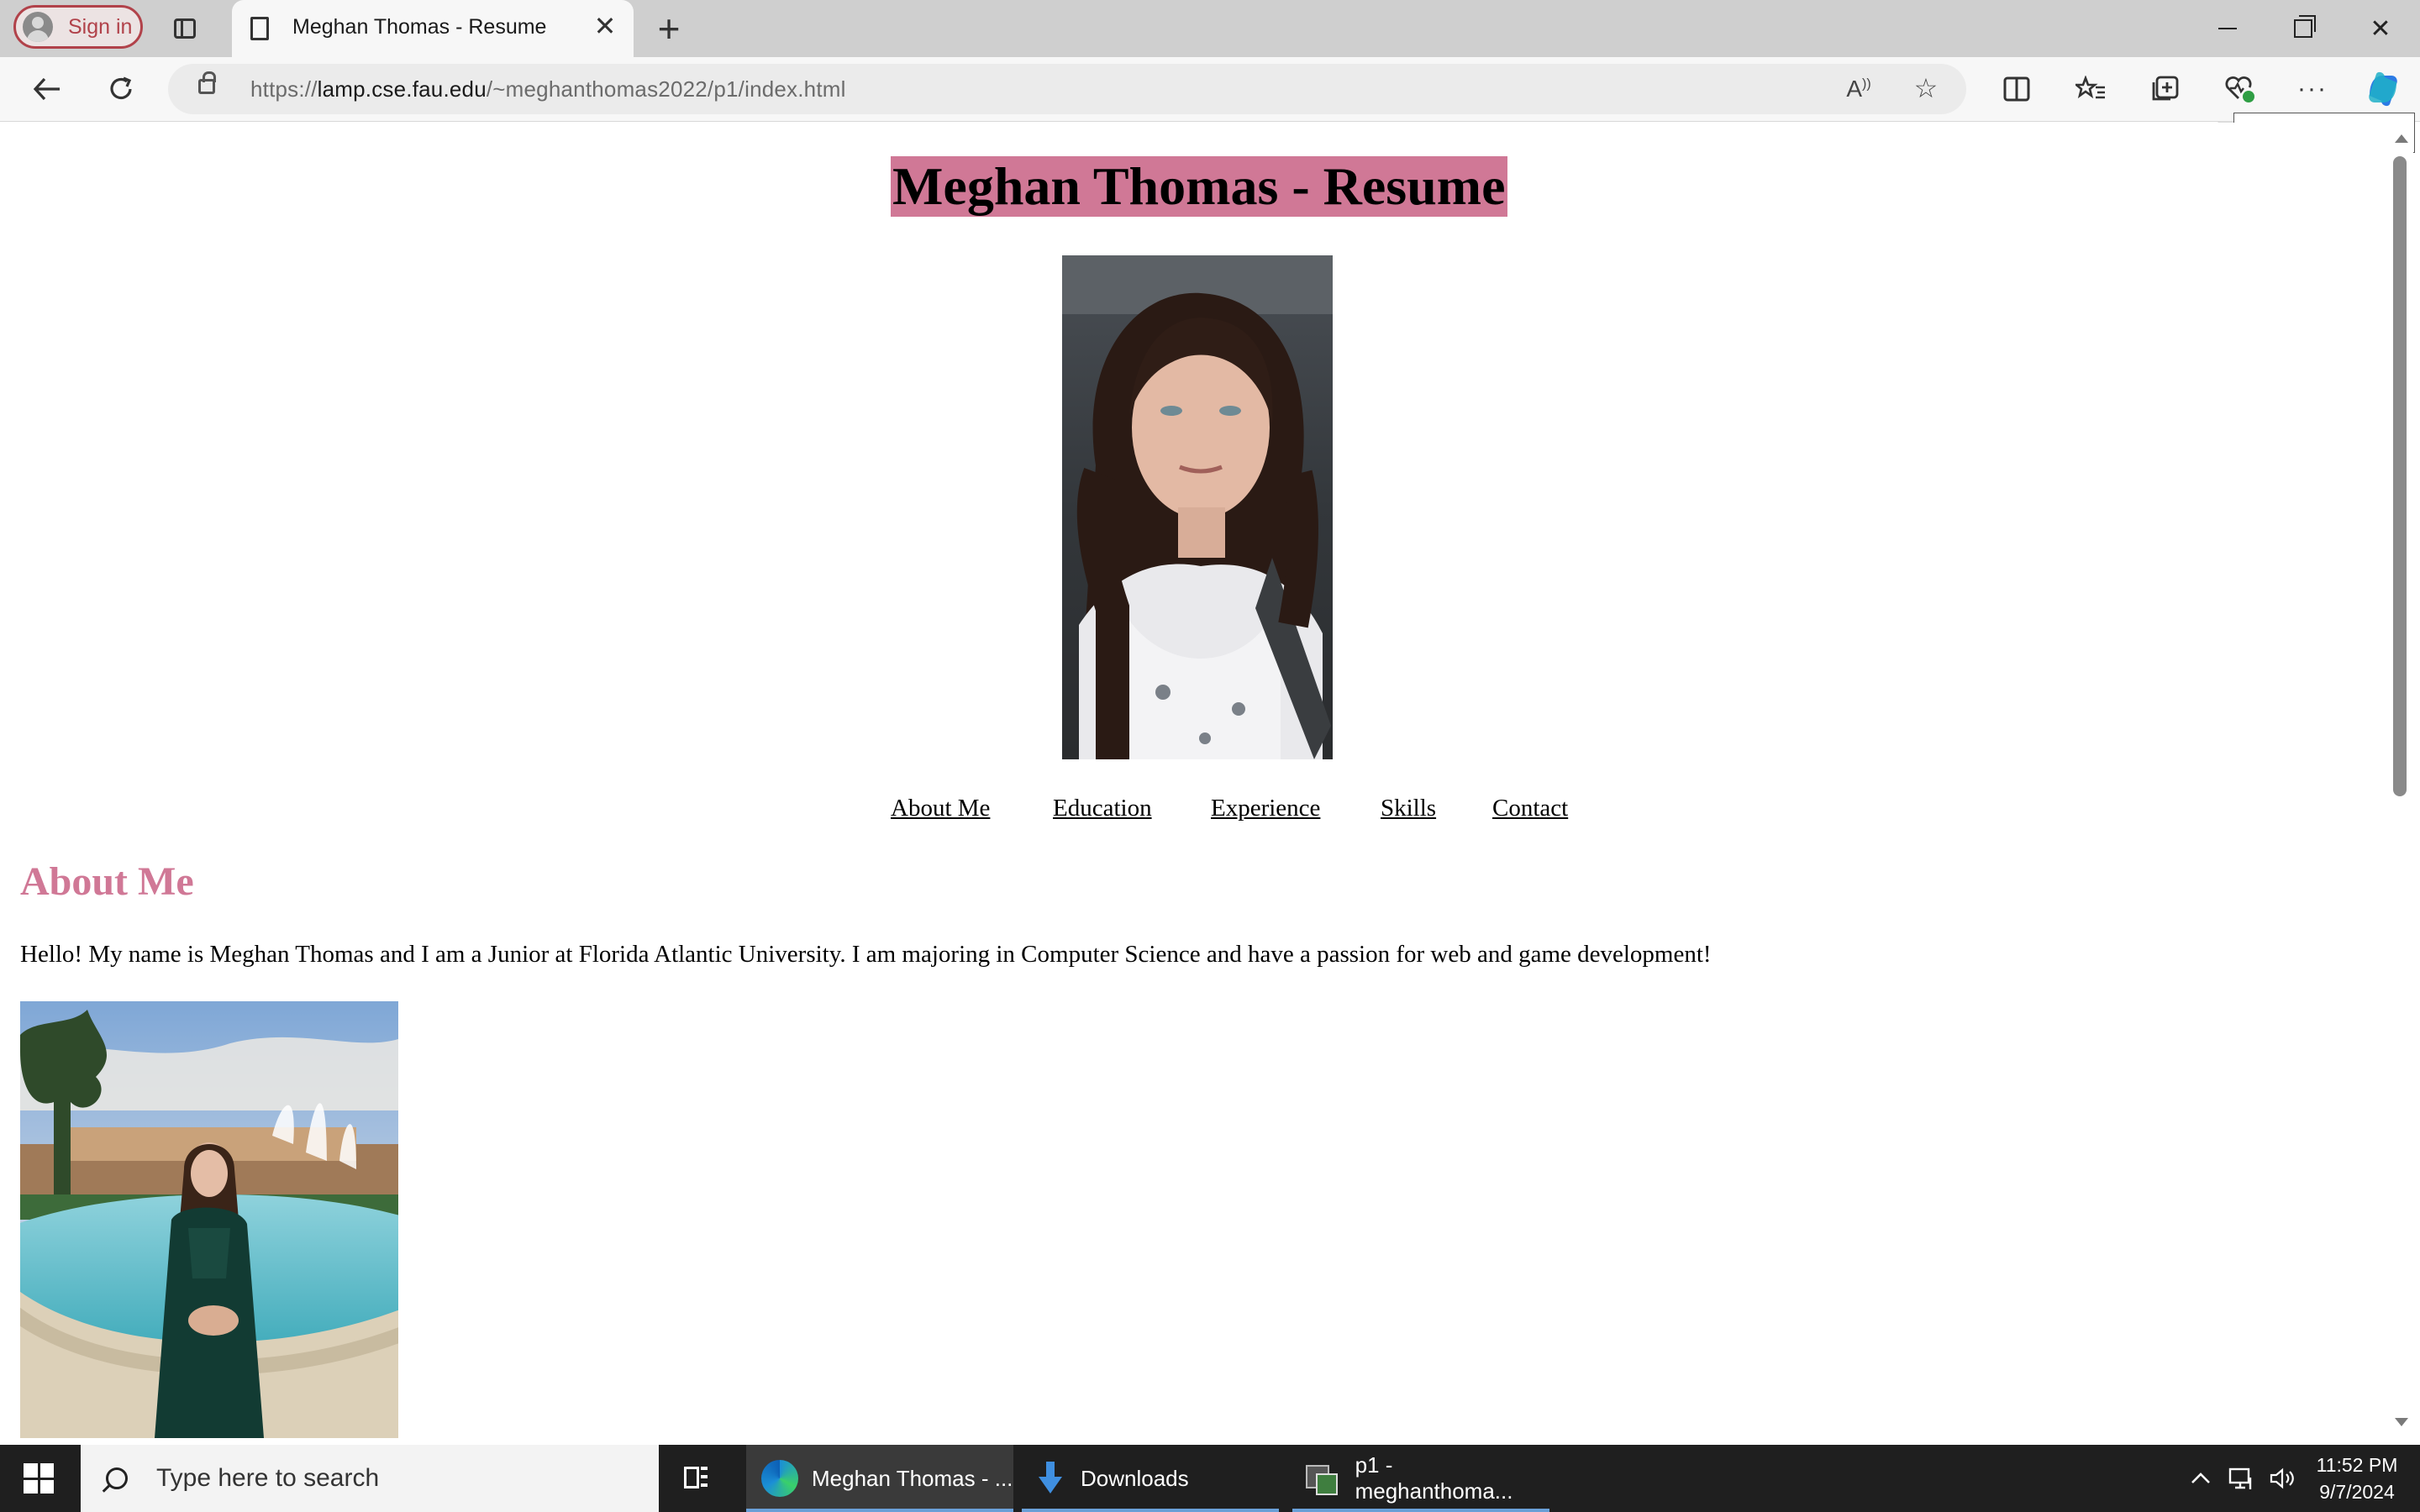 This screenshot has height=1512, width=2420. What do you see at coordinates (1199, 186) in the screenshot?
I see `page-title: Meghan Thomas - Resume` at bounding box center [1199, 186].